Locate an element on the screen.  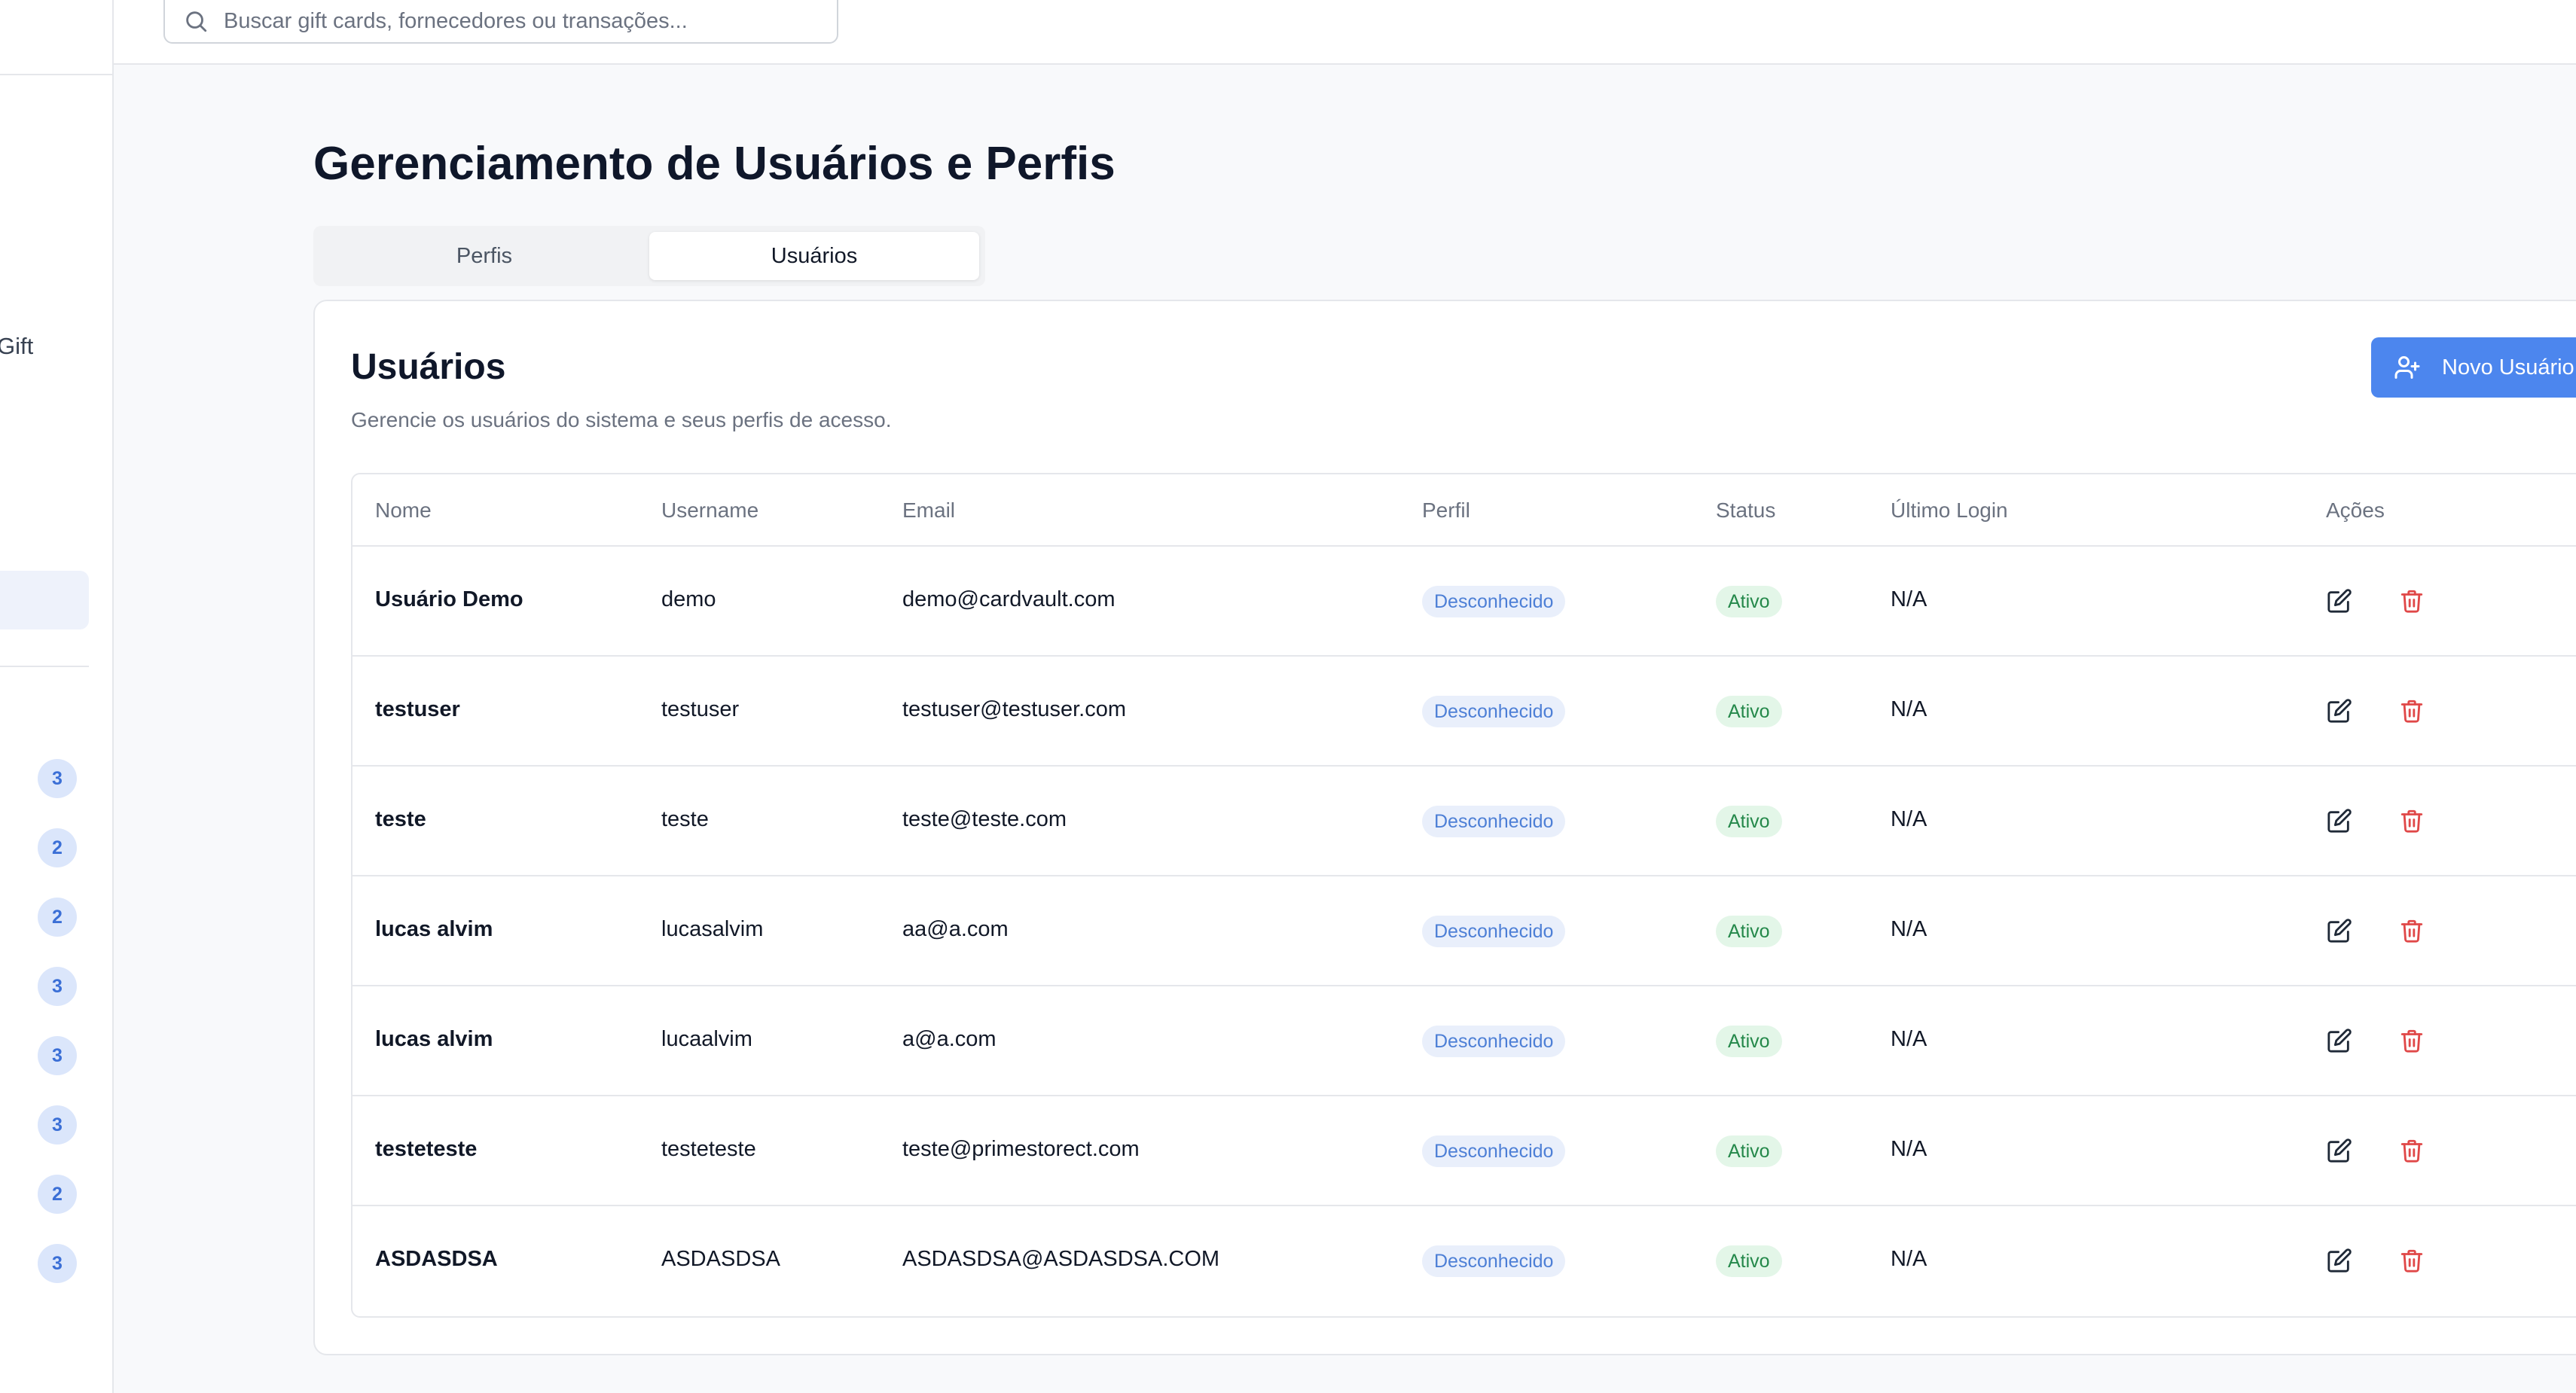
tab-perfis: Perfis is located at coordinates (484, 256).